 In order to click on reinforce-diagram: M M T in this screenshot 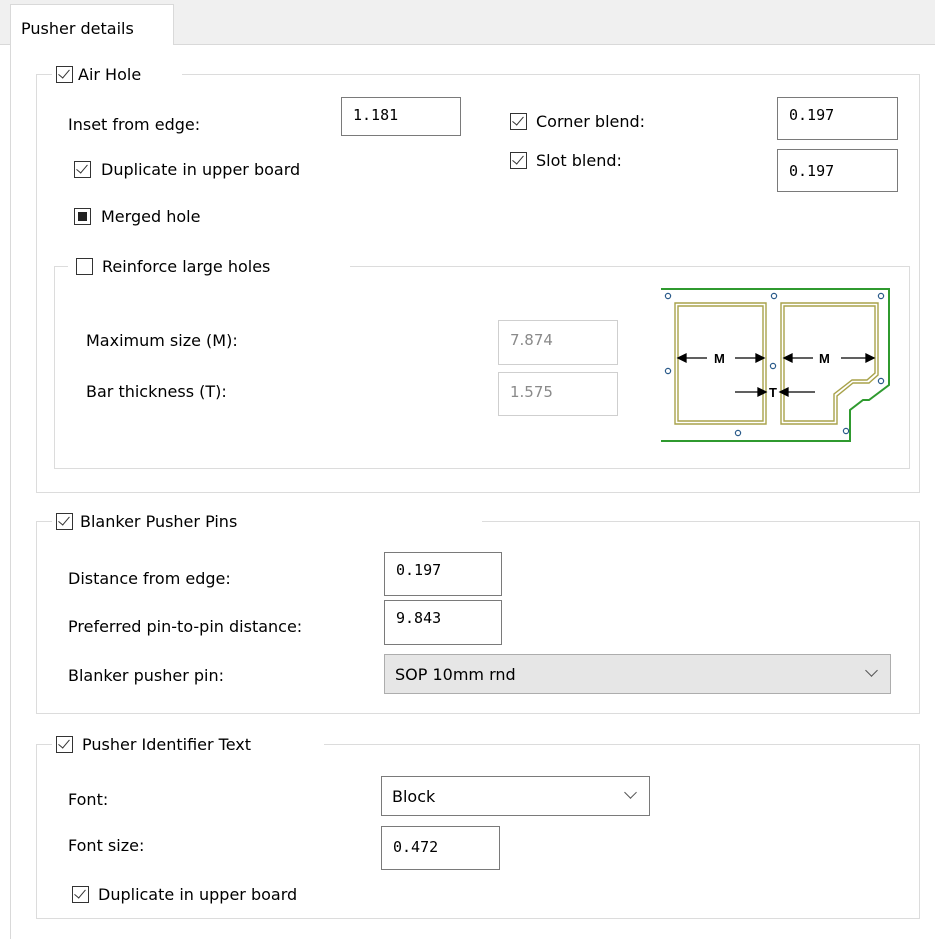, I will do `click(775, 365)`.